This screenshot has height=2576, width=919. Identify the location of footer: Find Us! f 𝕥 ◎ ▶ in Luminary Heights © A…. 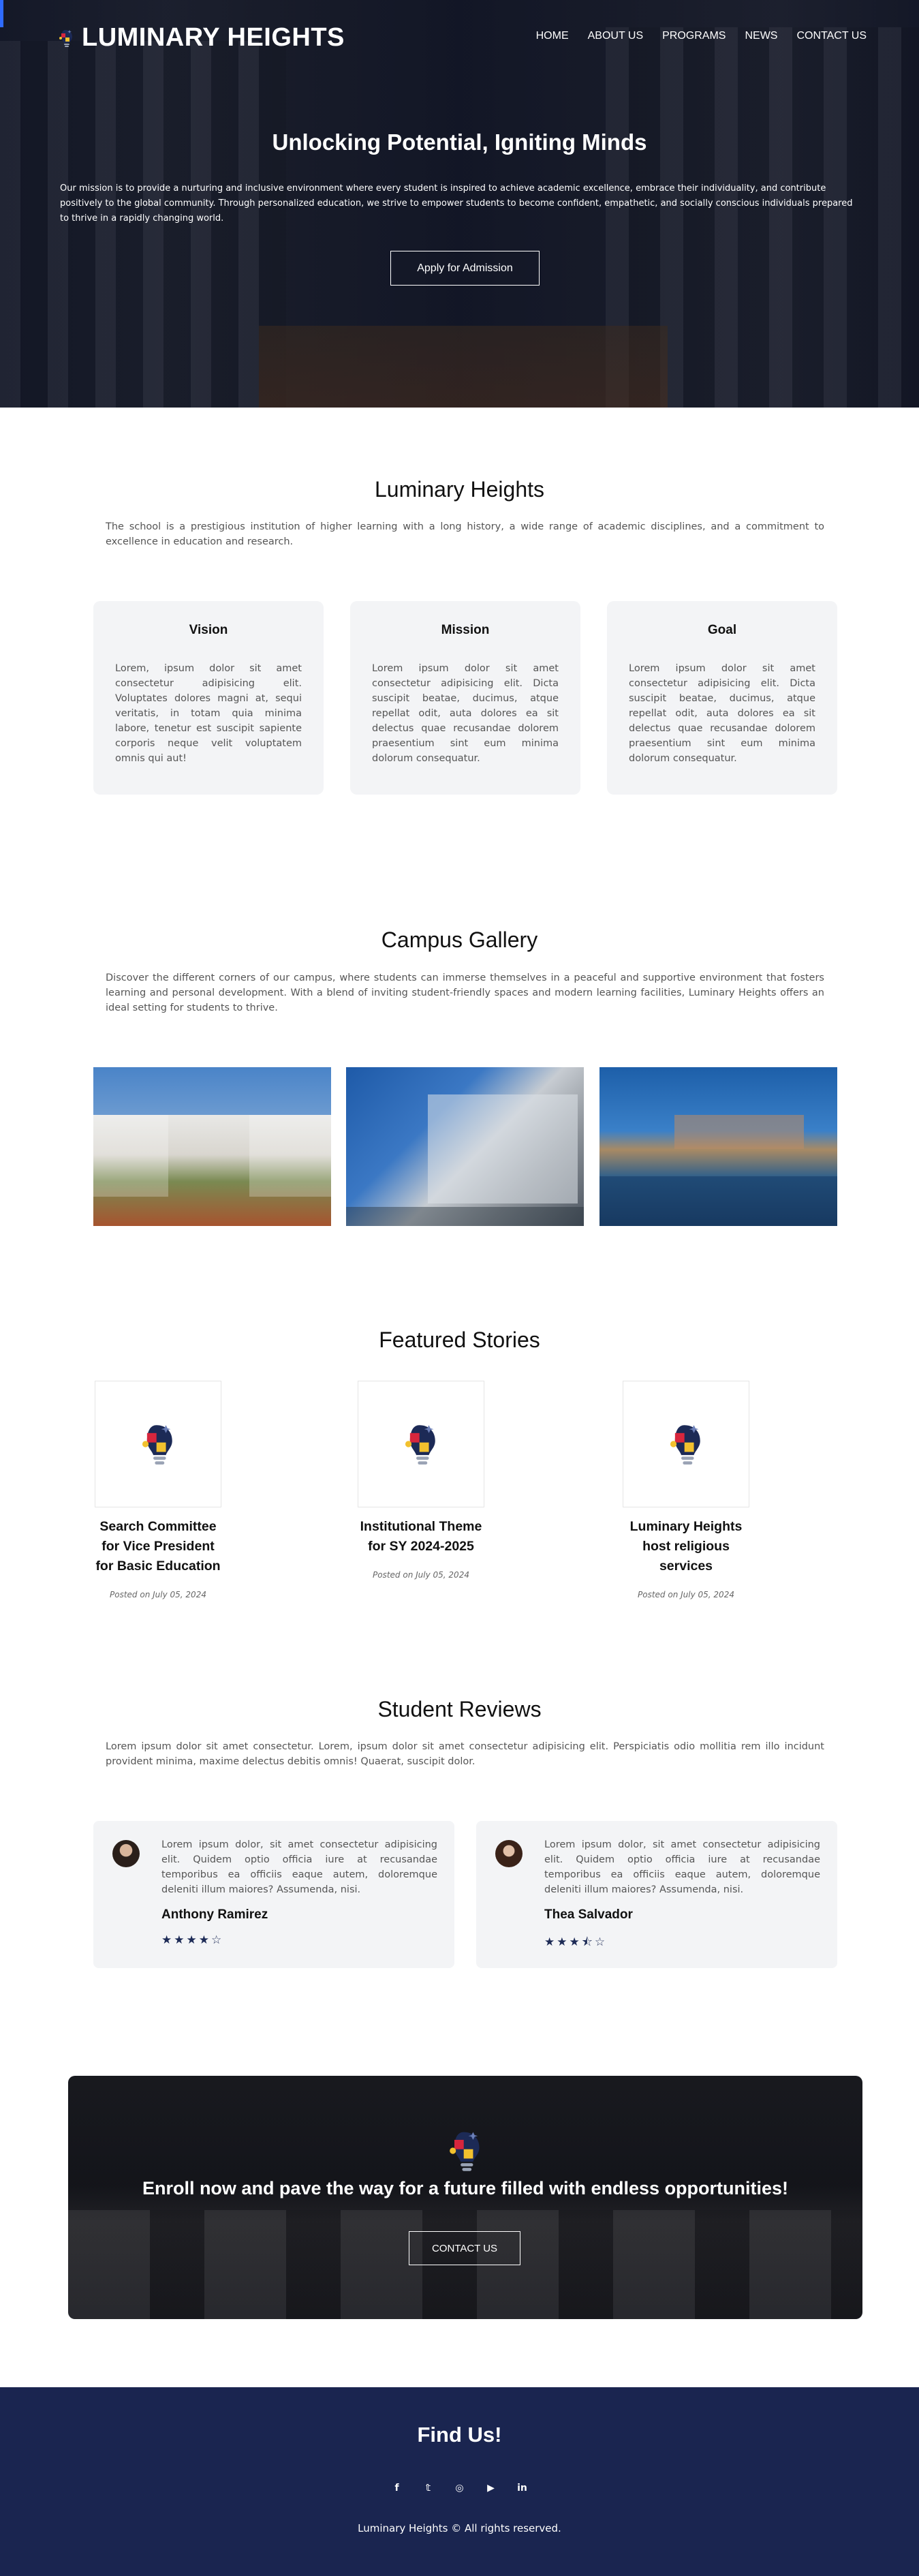
(459, 2481).